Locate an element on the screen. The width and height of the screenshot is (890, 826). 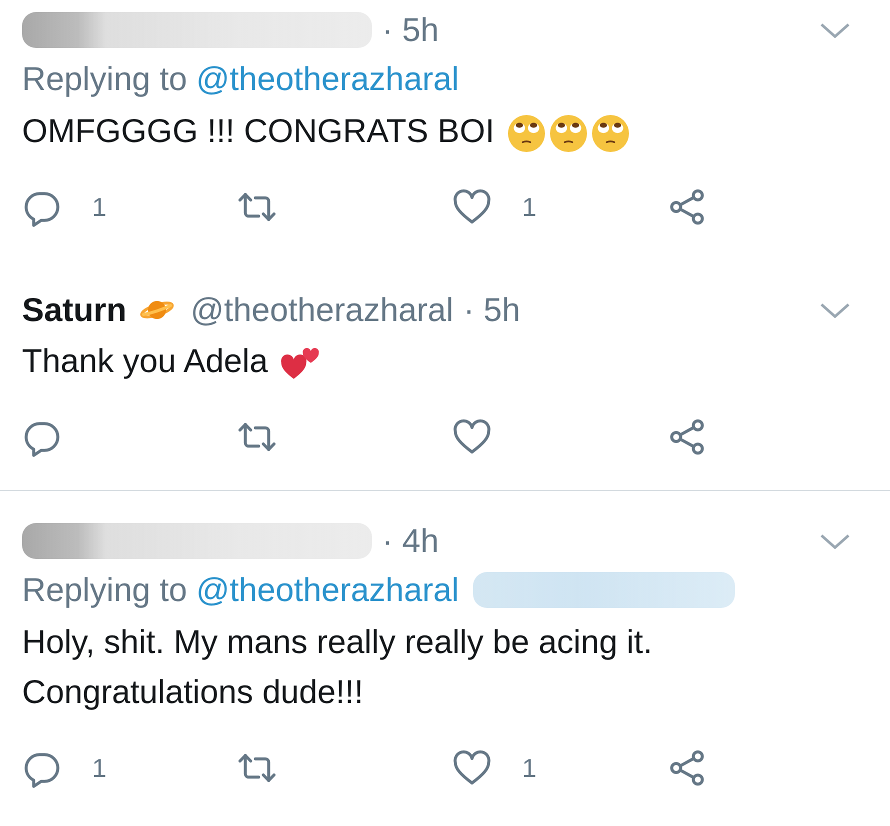
tweet-time: · 4h is located at coordinates (410, 541).